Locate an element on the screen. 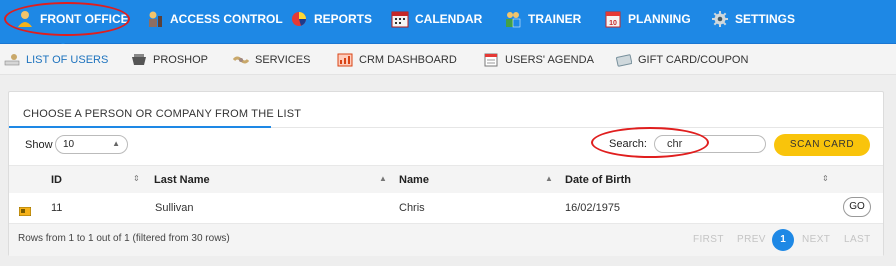 Image resolution: width=896 pixels, height=266 pixels. crm-dashboard-icon is located at coordinates (345, 60).